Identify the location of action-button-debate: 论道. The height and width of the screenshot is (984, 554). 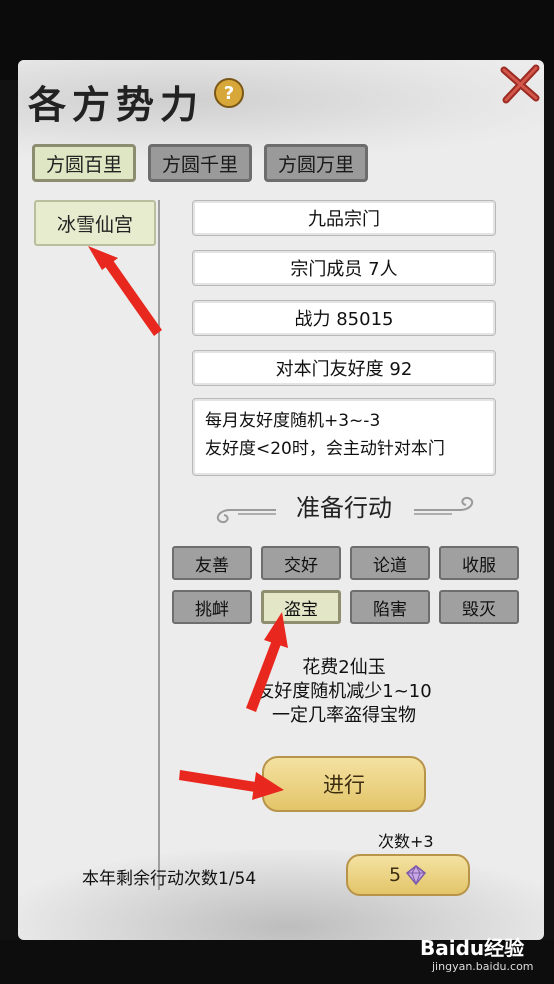
(390, 563).